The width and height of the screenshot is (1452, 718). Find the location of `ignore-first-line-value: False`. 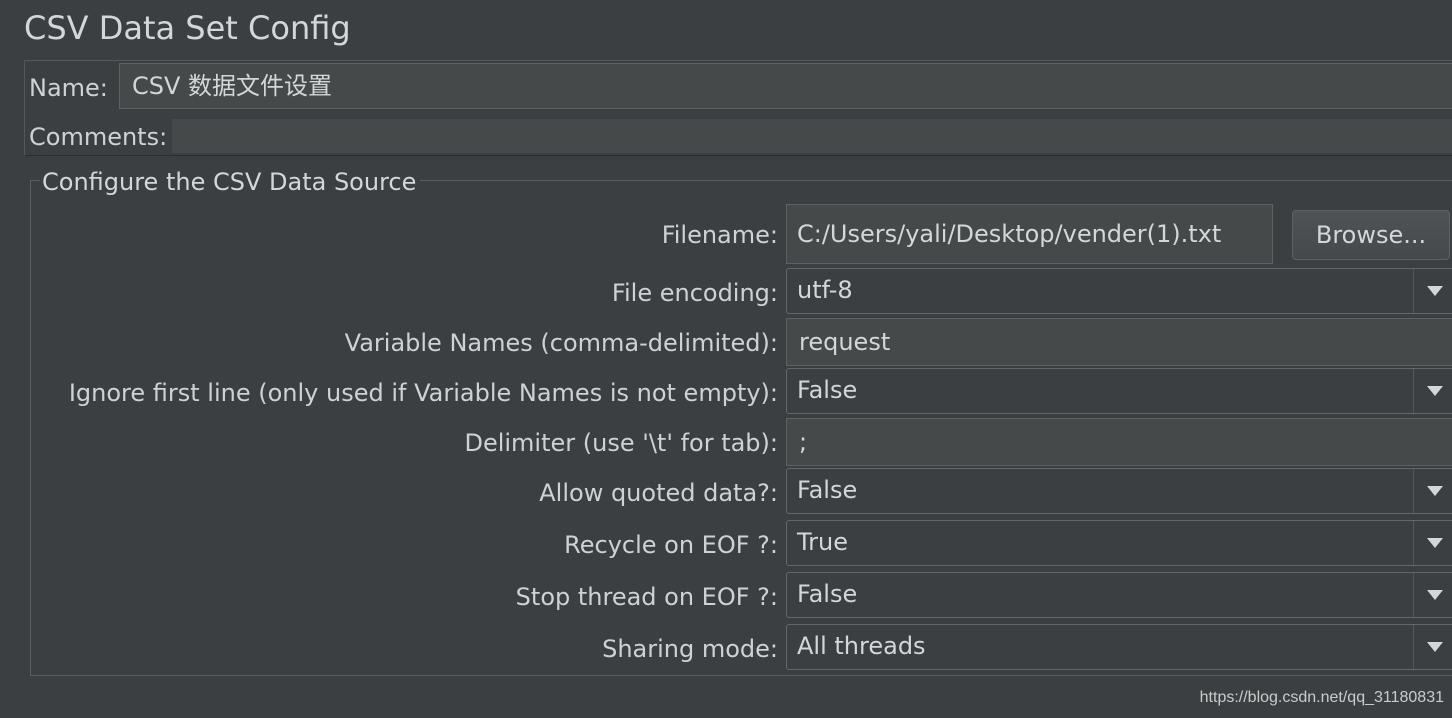

ignore-first-line-value: False is located at coordinates (827, 390).